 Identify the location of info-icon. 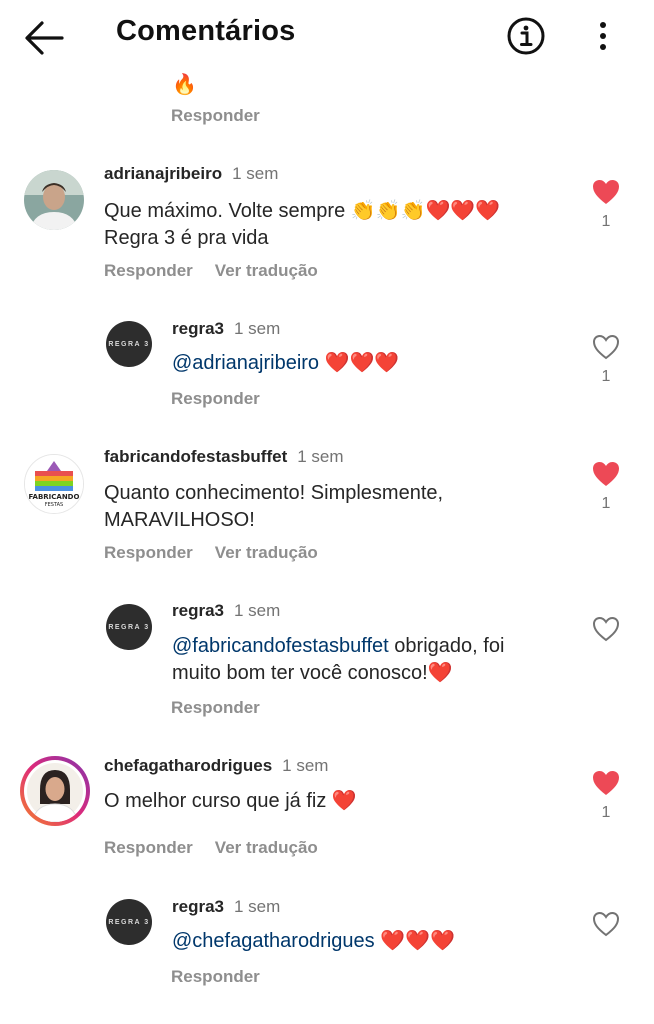
(526, 36).